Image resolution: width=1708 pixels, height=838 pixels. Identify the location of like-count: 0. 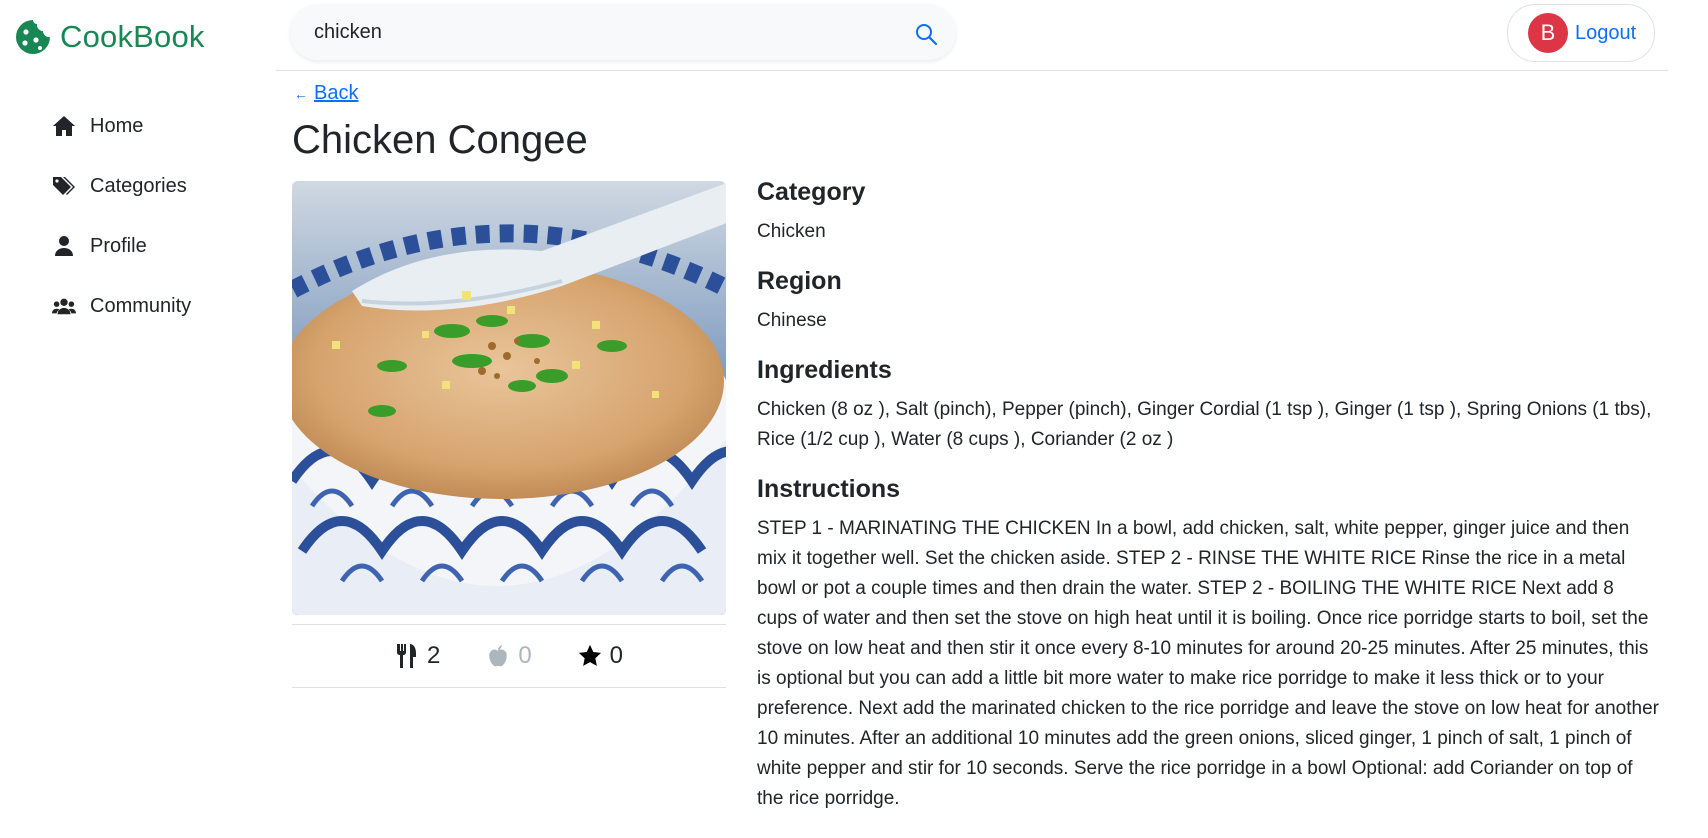
(509, 656).